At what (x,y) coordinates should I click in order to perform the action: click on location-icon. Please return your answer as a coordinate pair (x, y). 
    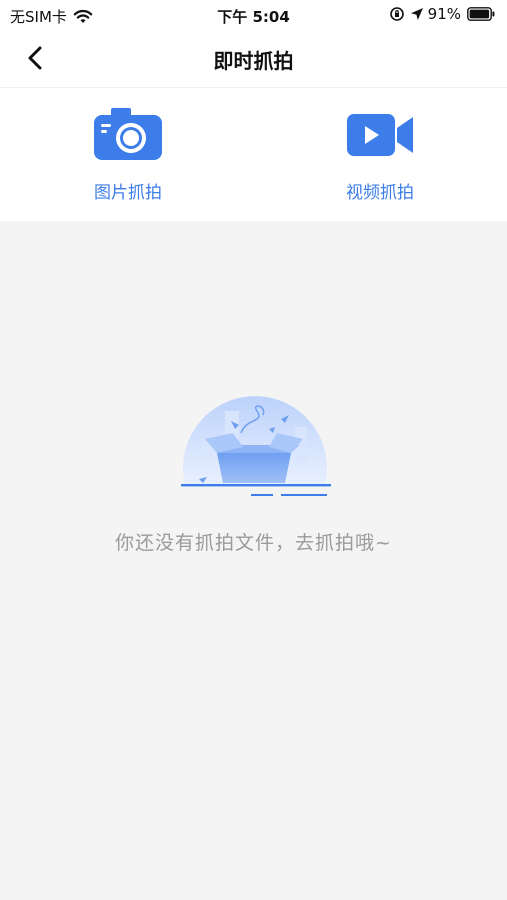
    Looking at the image, I should click on (416, 14).